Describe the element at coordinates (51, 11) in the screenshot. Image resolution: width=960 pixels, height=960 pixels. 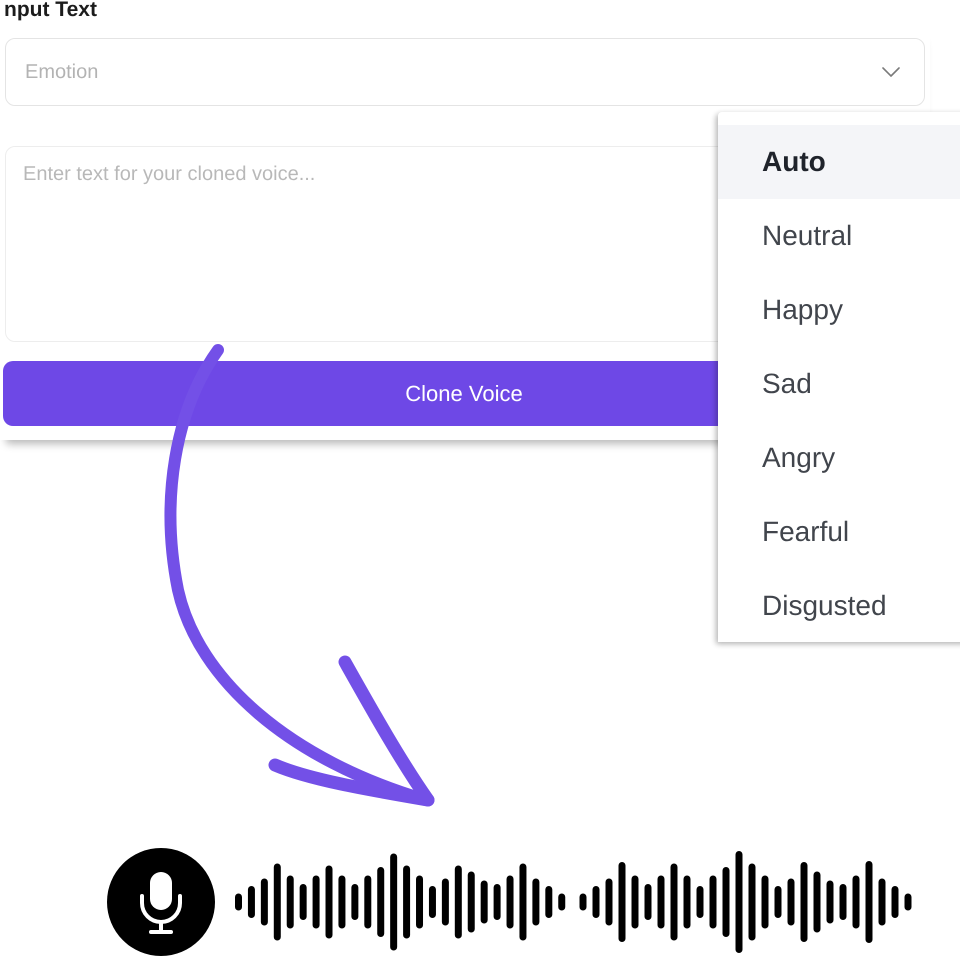
I see `section-label: nput Text` at that location.